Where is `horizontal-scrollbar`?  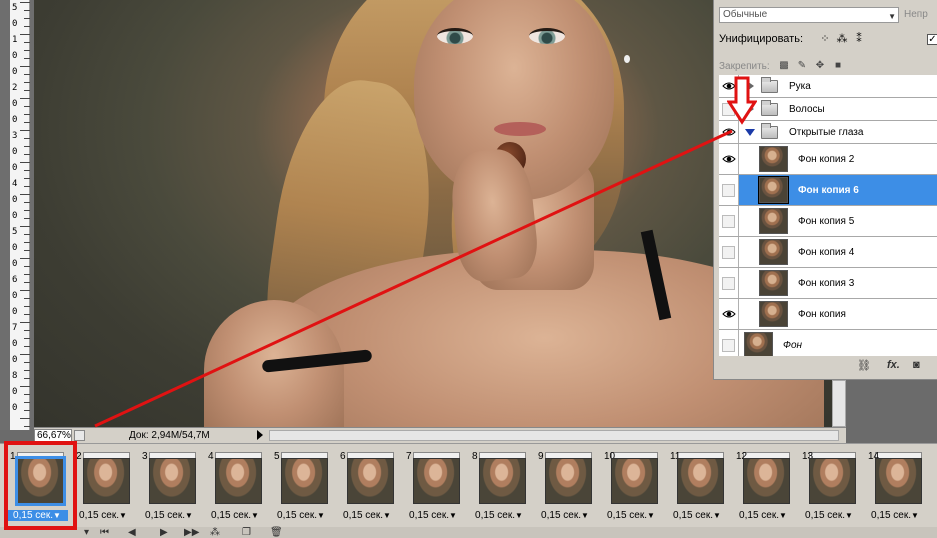
horizontal-scrollbar is located at coordinates (554, 435).